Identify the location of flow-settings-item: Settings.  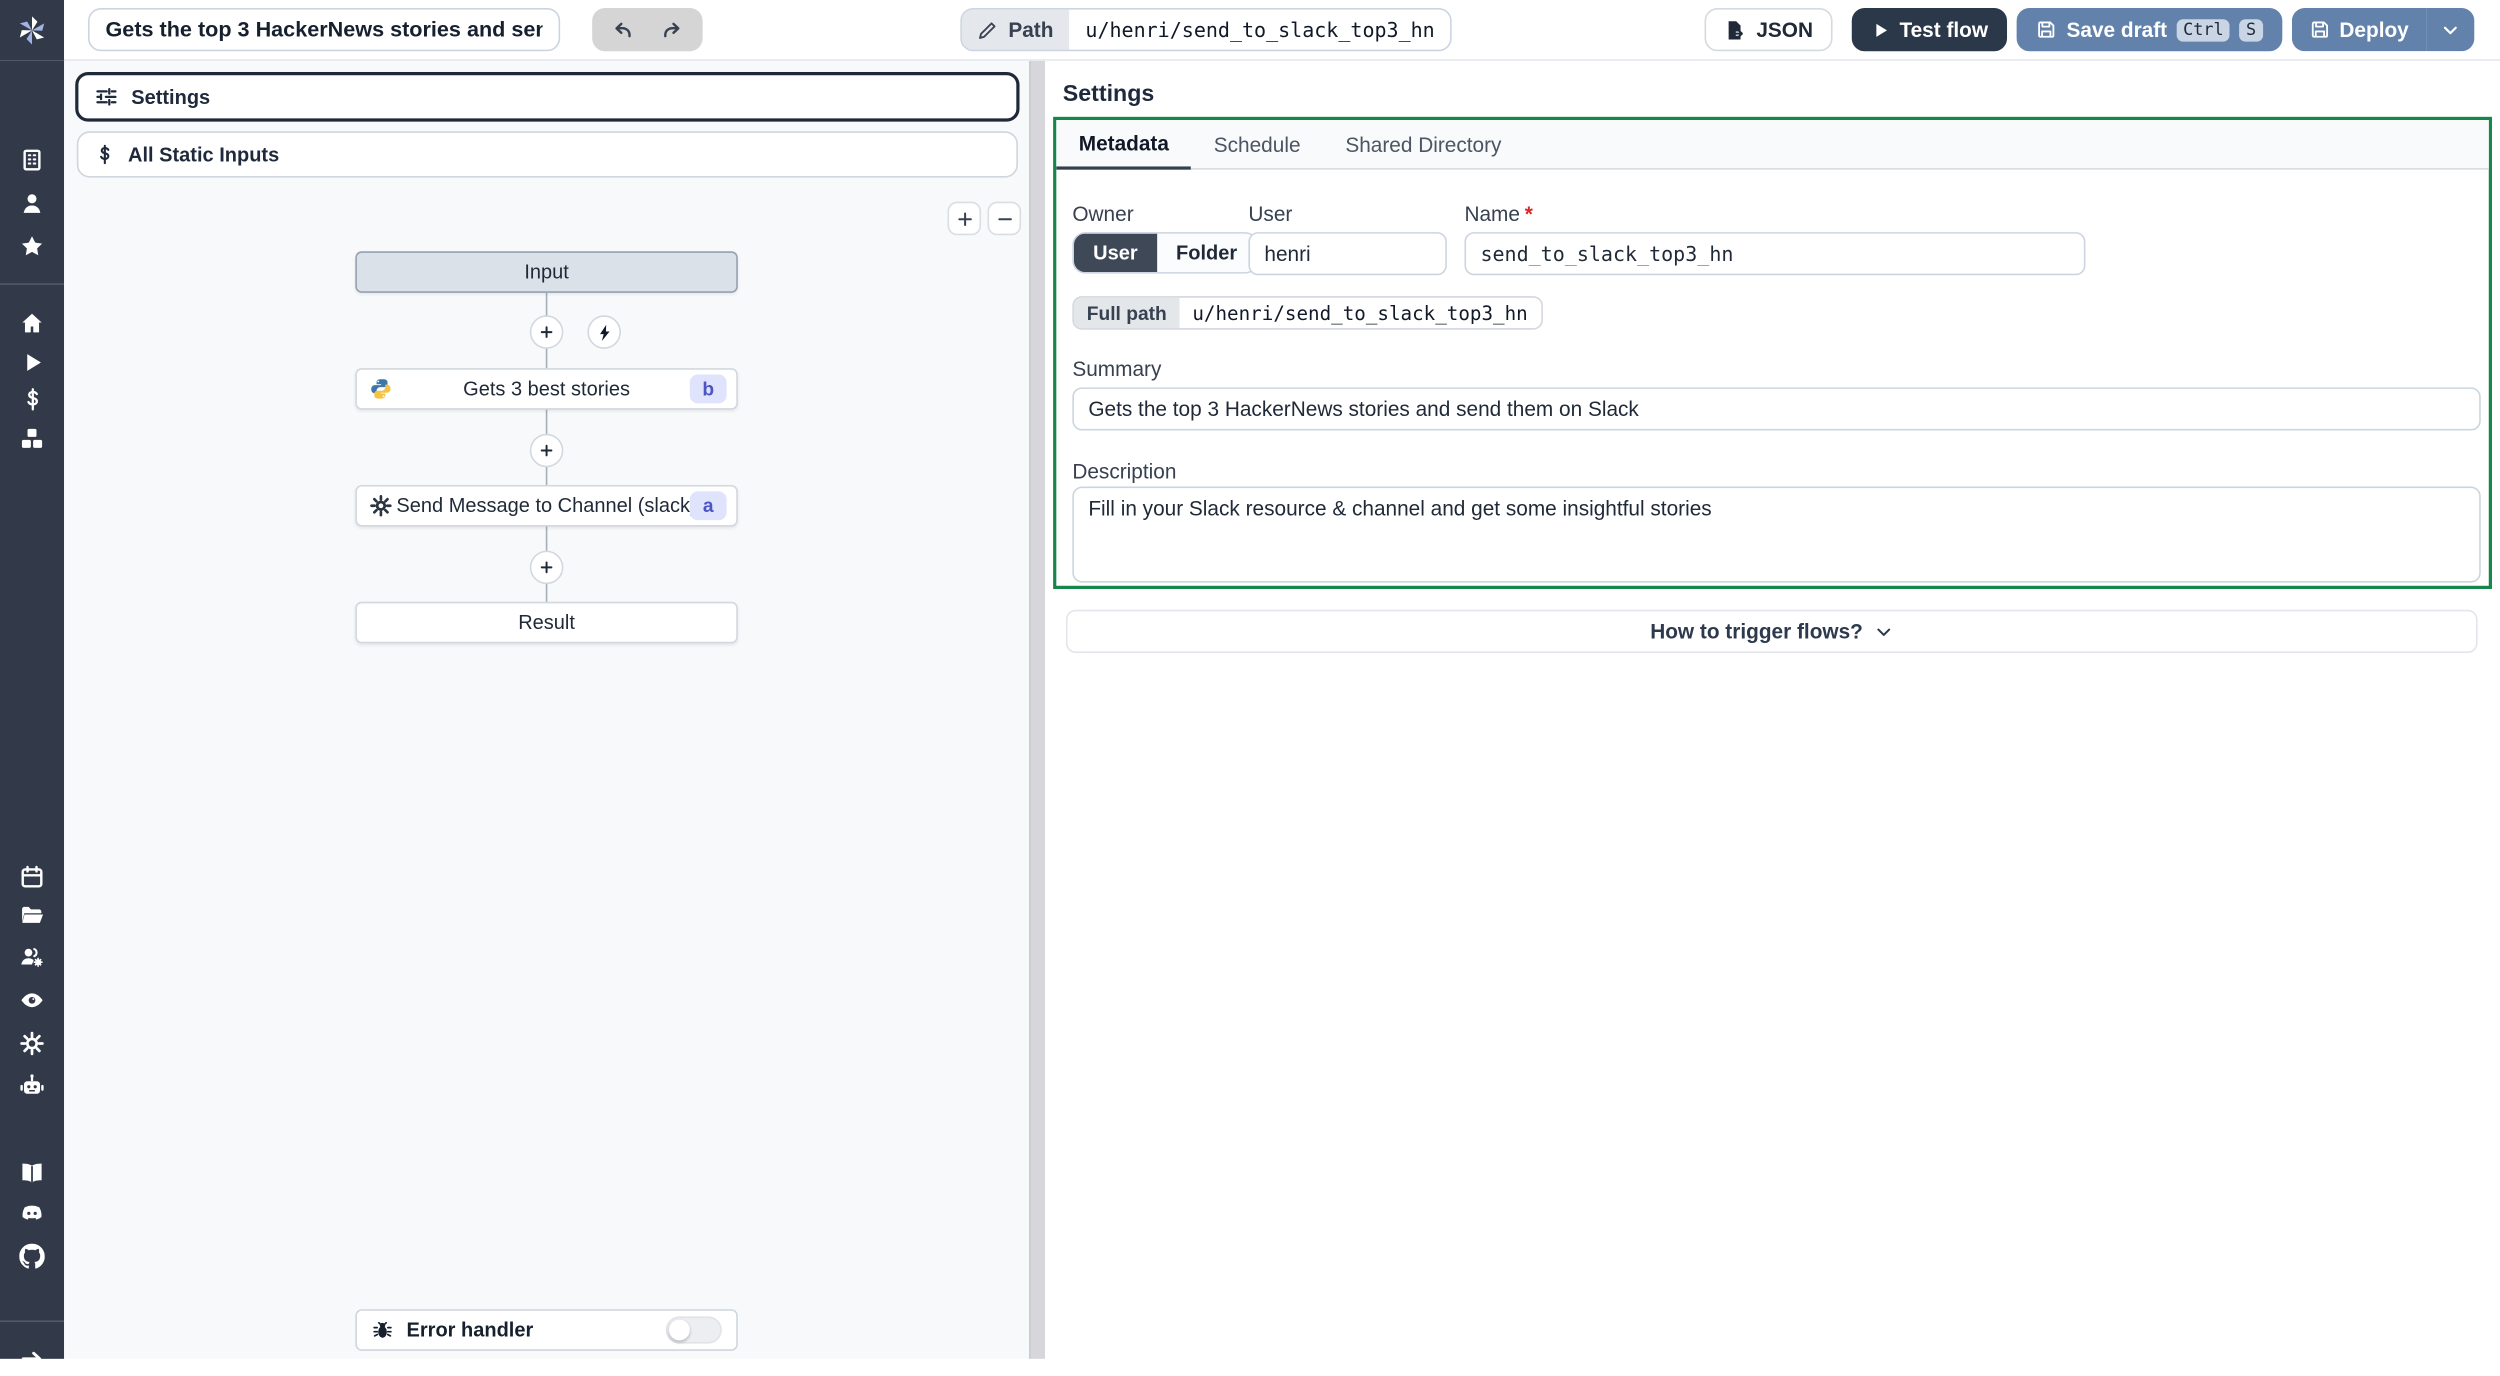
(547, 97).